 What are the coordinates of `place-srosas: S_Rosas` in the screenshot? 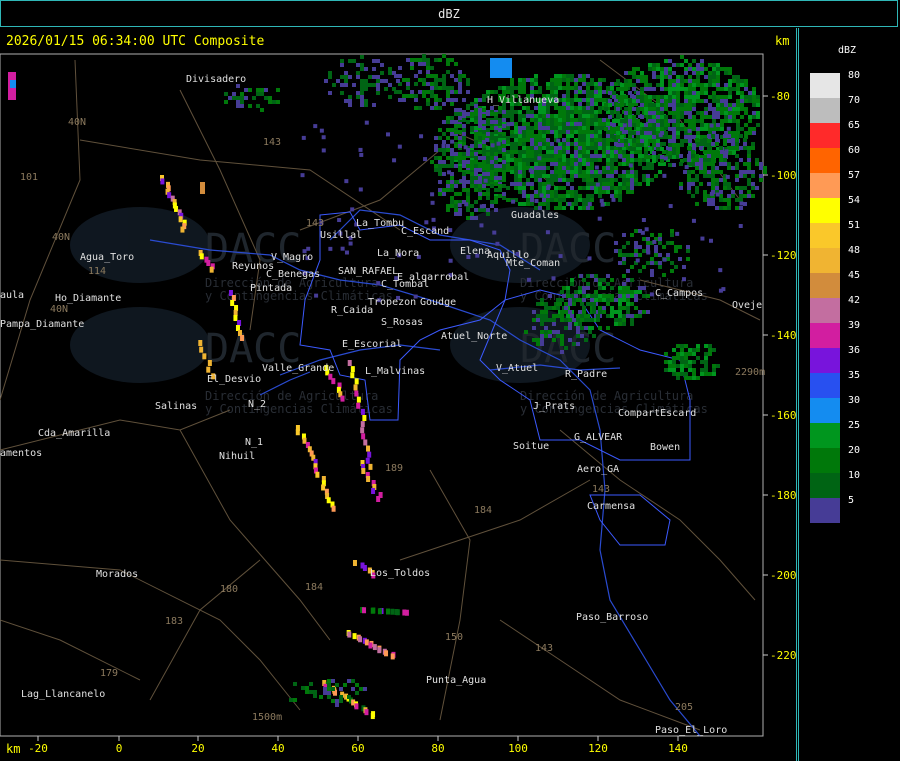 It's located at (402, 322).